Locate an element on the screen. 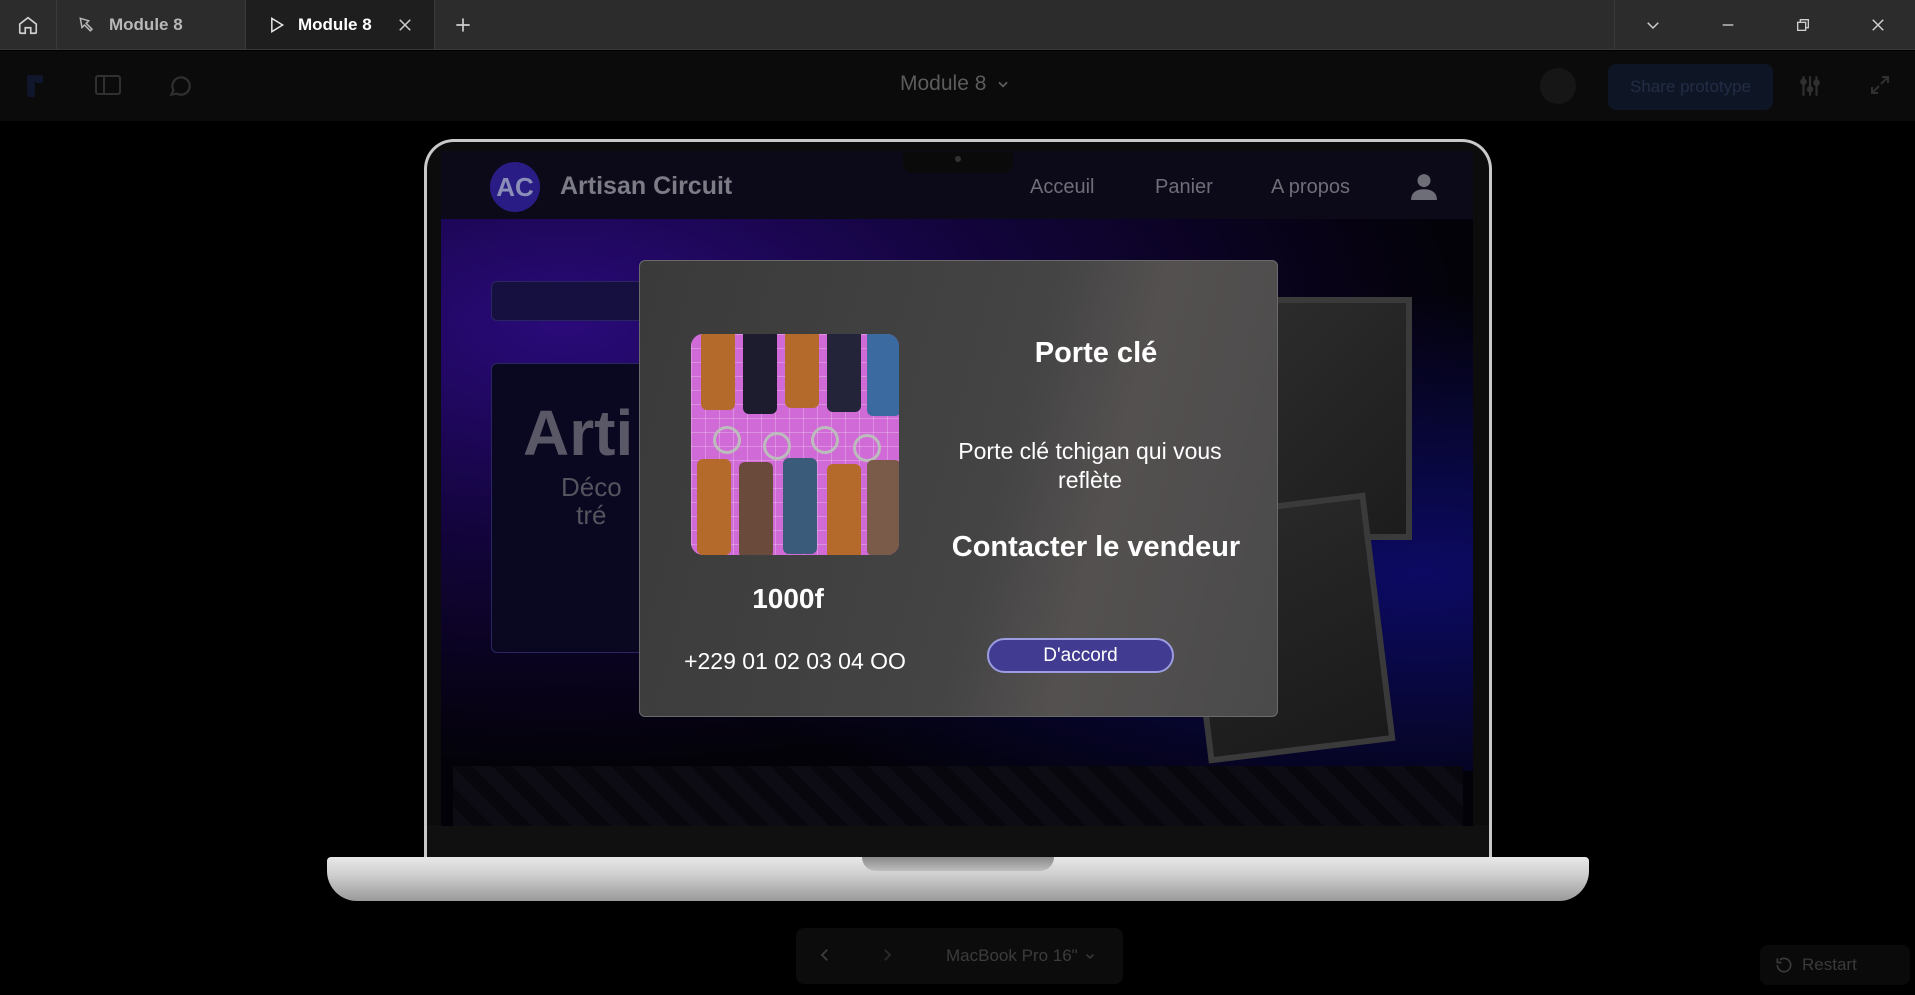  close-icon is located at coordinates (1877, 24).